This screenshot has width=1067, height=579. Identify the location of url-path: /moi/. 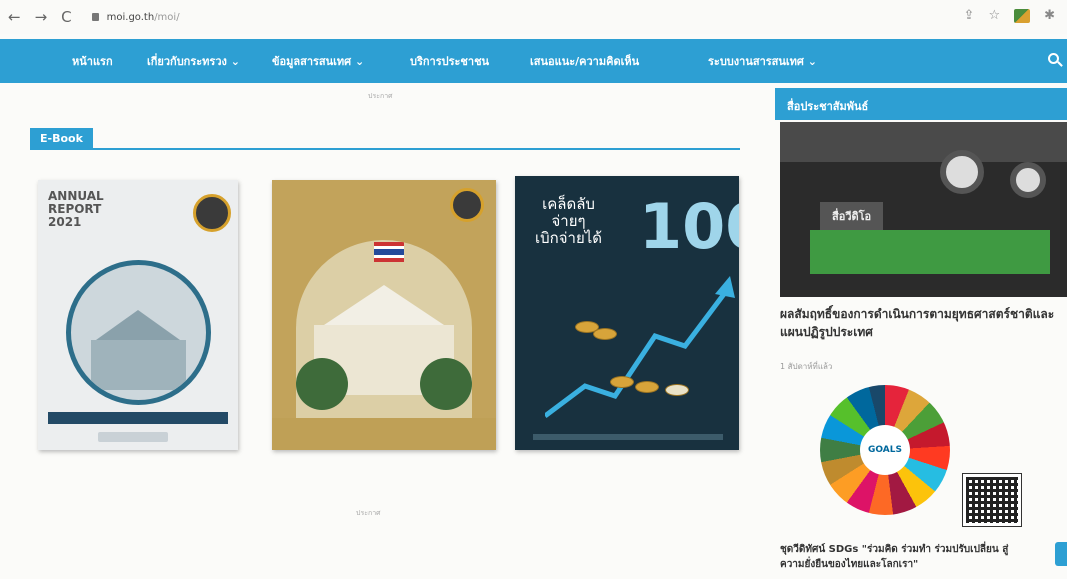
(167, 17).